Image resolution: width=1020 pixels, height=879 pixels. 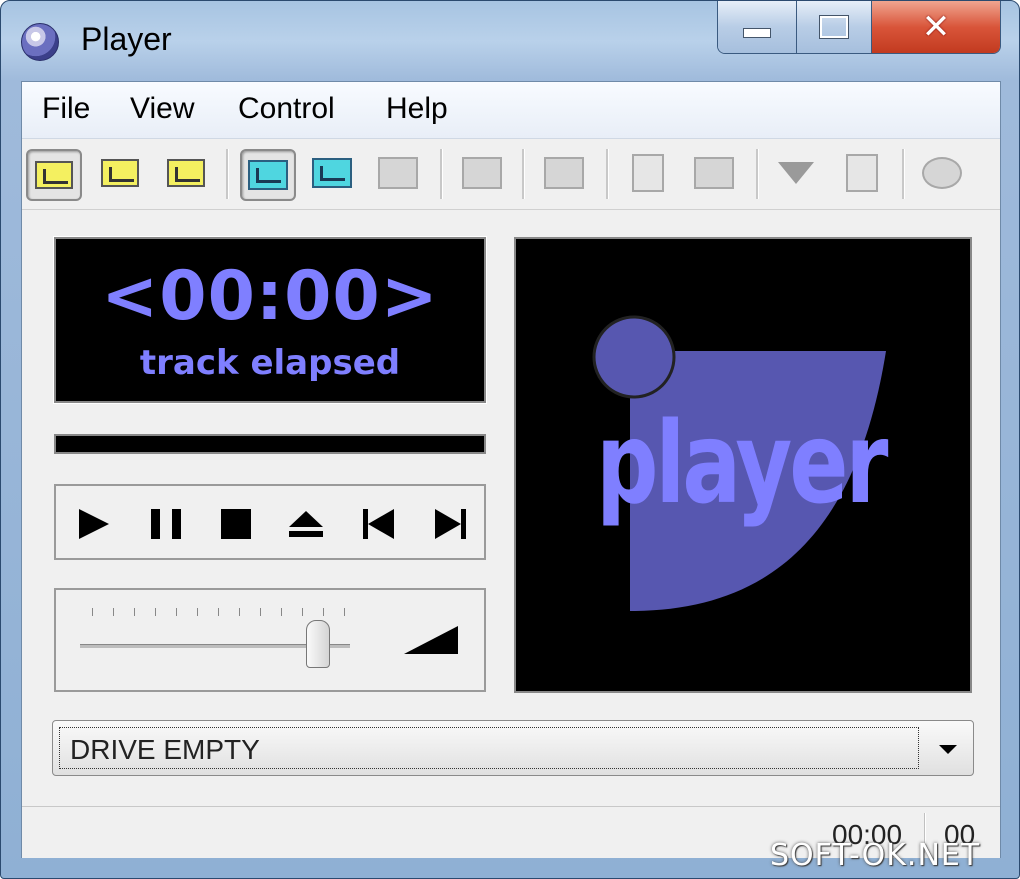 What do you see at coordinates (875, 855) in the screenshot?
I see `watermark-text: SOFT-OK.NET` at bounding box center [875, 855].